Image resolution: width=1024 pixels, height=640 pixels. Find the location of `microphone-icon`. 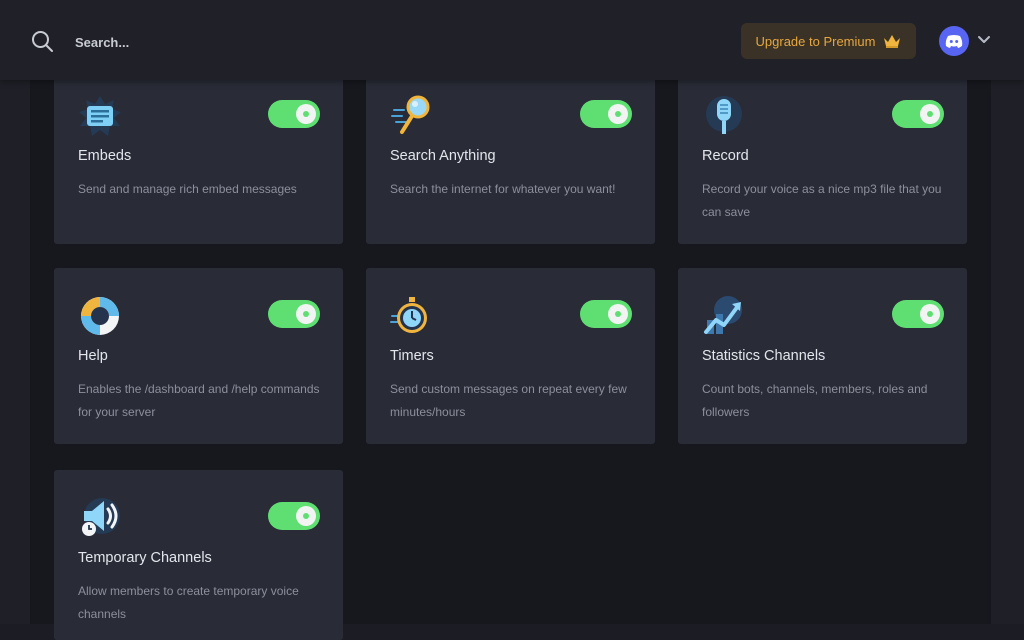

microphone-icon is located at coordinates (724, 115).